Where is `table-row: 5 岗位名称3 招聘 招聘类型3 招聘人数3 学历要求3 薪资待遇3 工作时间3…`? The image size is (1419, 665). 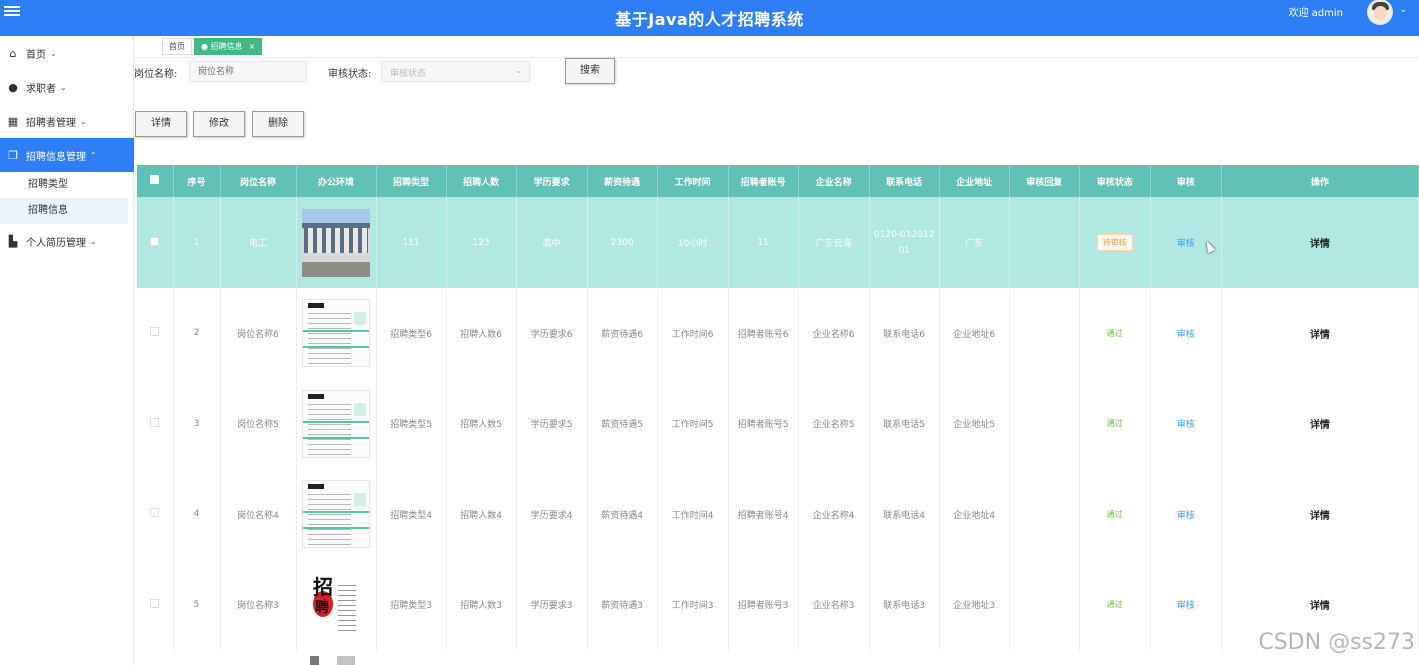
table-row: 5 岗位名称3 招聘 招聘类型3 招聘人数3 学历要求3 薪资待遇3 工作时间3… is located at coordinates (778, 604).